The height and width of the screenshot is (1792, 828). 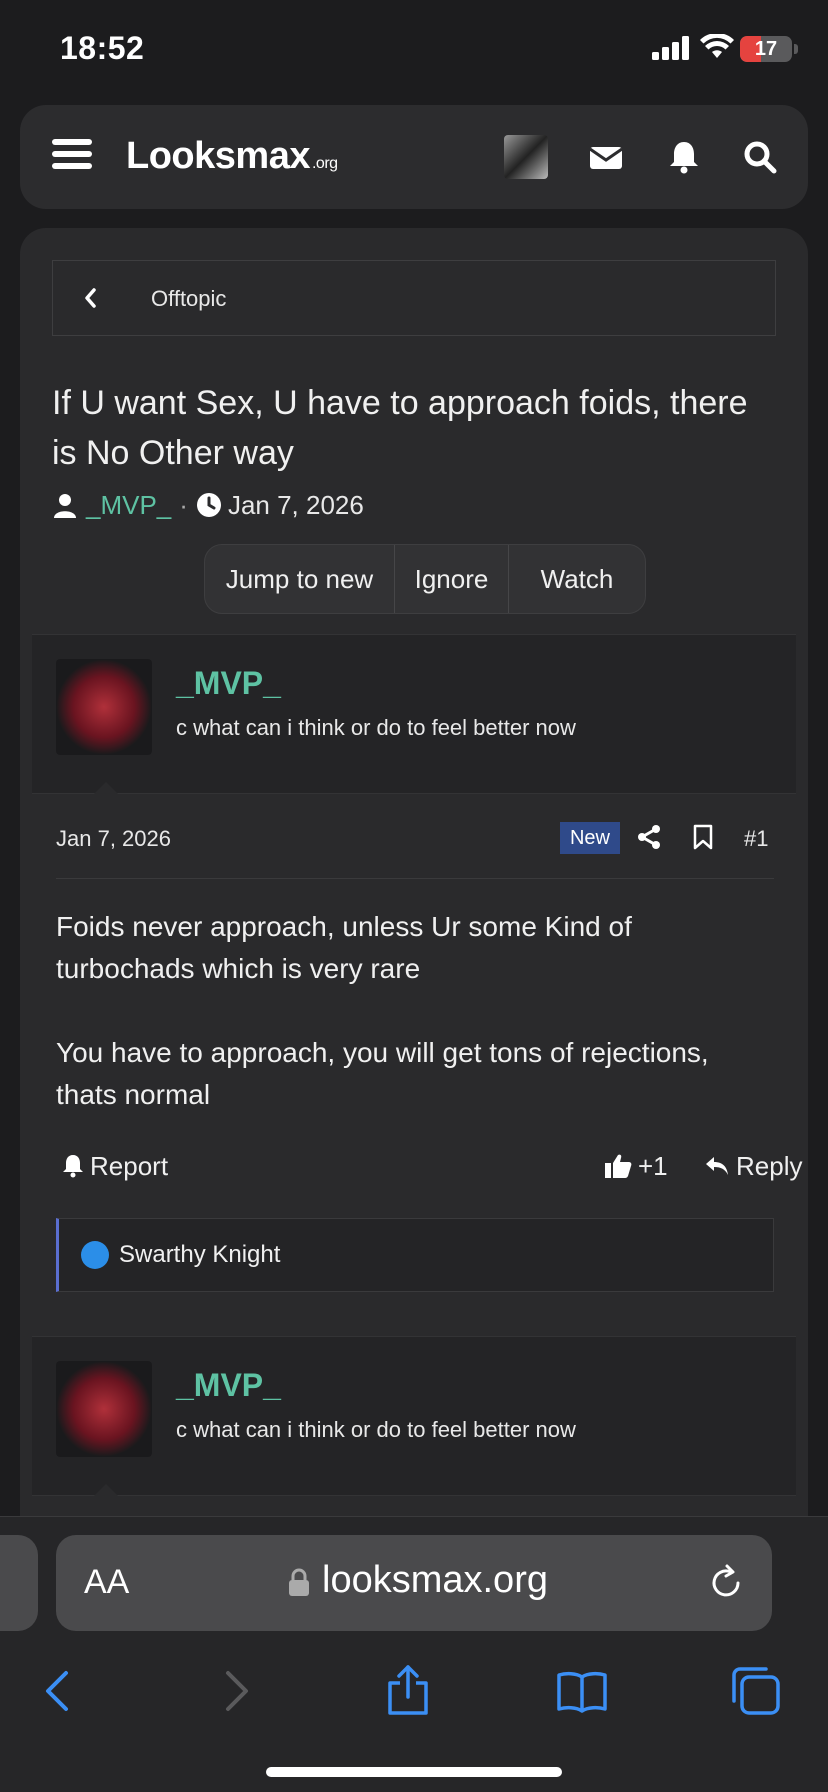 I want to click on reactions-users: Swarthy Knight, so click(x=199, y=1255).